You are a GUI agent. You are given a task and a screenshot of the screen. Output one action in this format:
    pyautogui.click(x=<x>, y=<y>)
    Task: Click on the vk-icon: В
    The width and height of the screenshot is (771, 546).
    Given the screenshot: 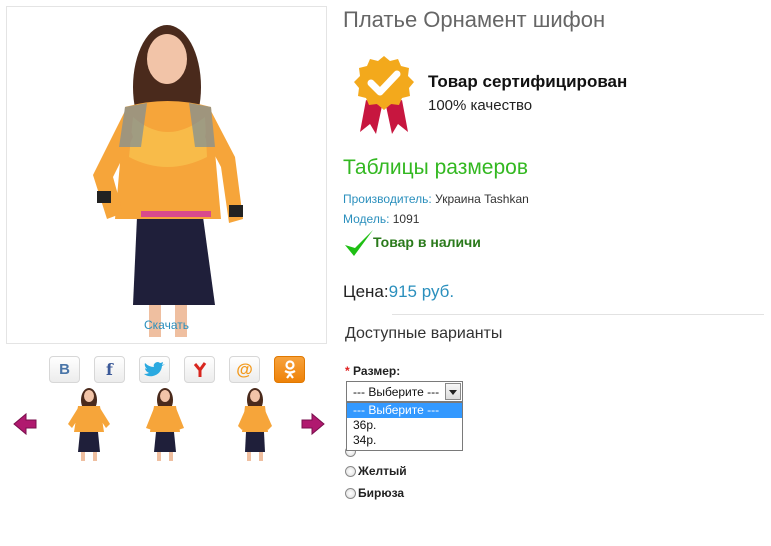 What is the action you would take?
    pyautogui.click(x=64, y=369)
    